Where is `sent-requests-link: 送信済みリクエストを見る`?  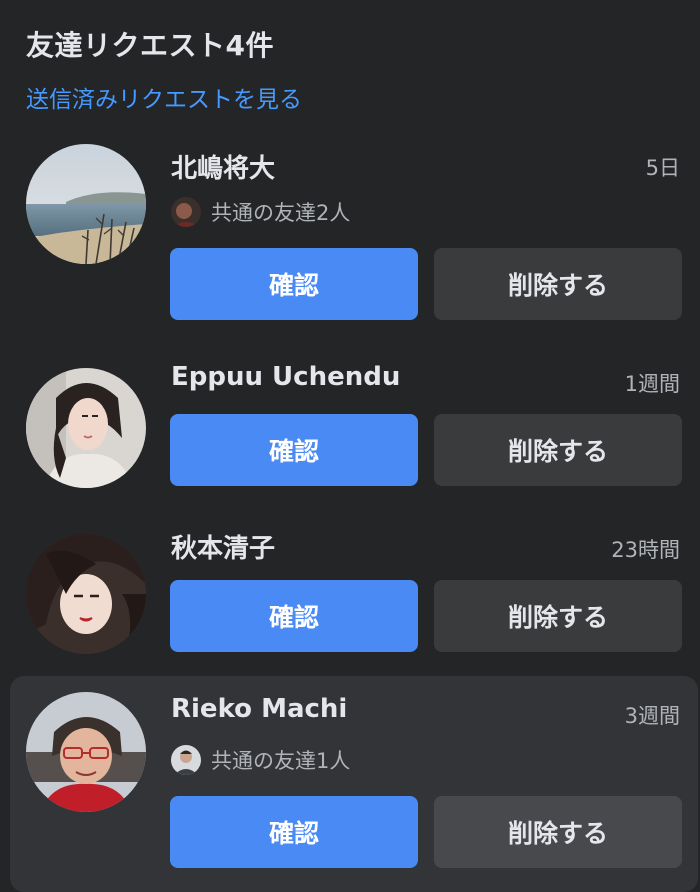
sent-requests-link: 送信済みリクエストを見る is located at coordinates (164, 97).